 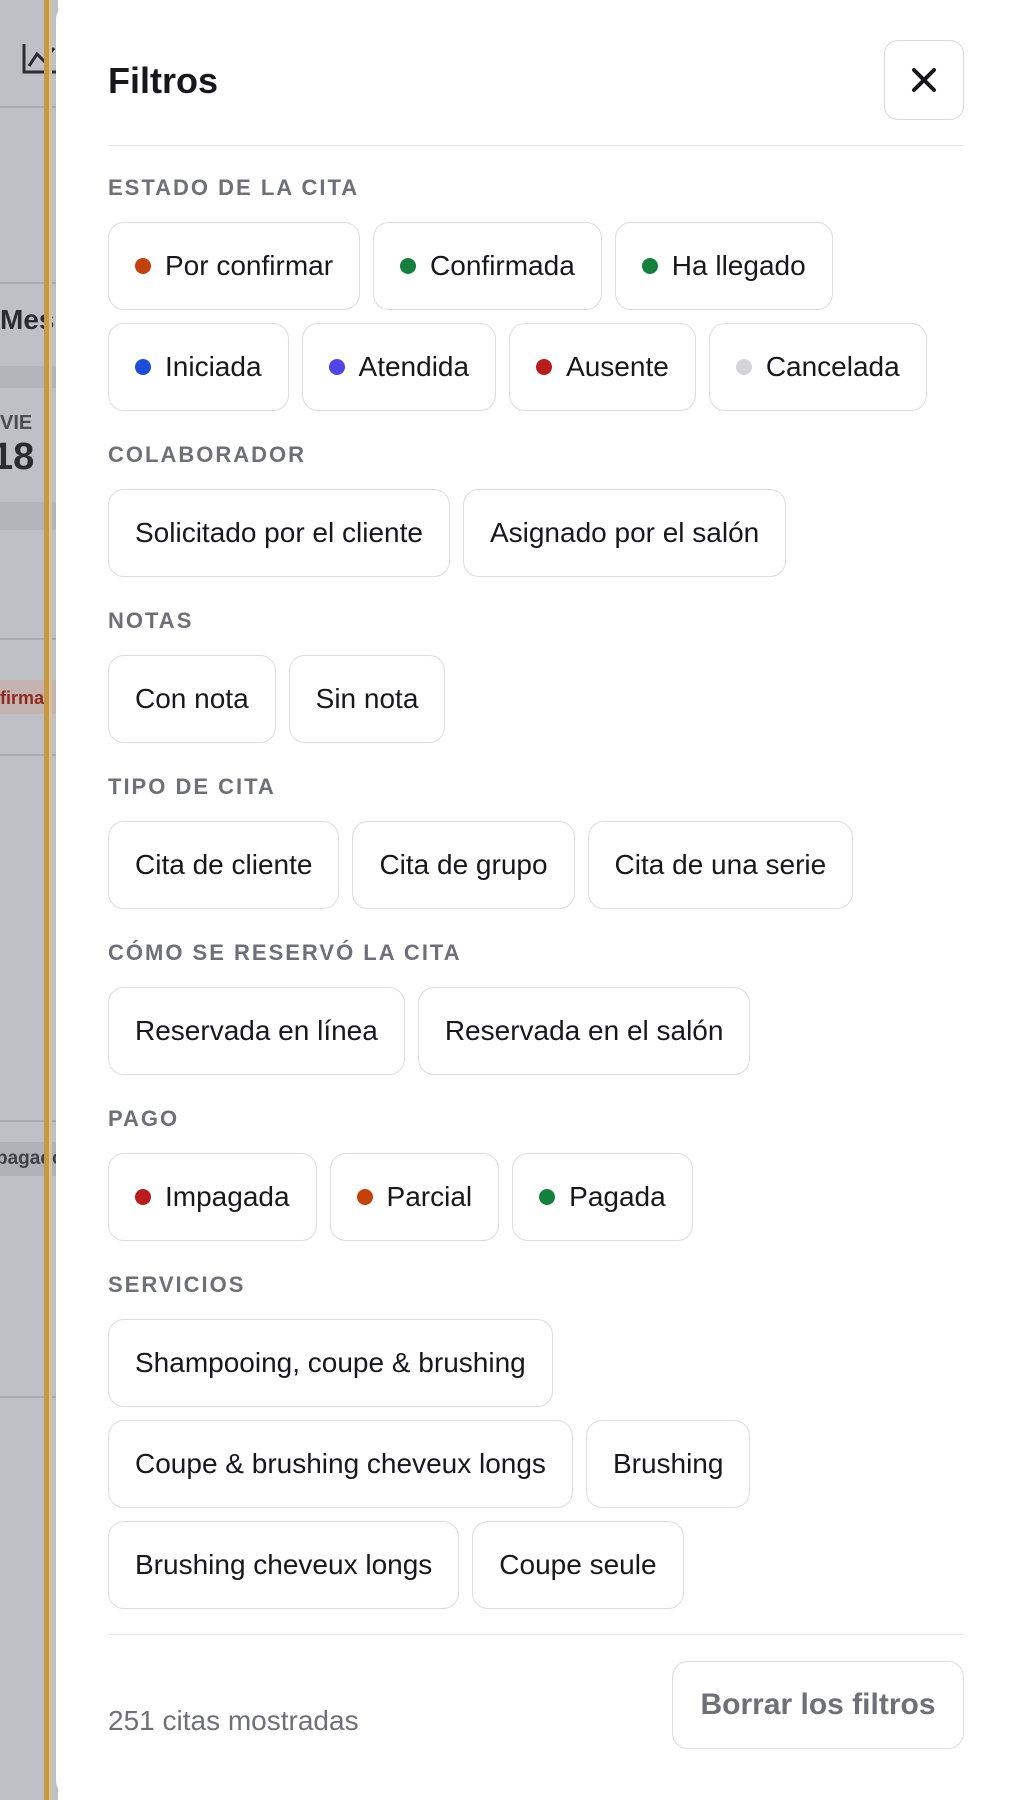 What do you see at coordinates (832, 366) in the screenshot?
I see `filter-chip-label: Cancelada` at bounding box center [832, 366].